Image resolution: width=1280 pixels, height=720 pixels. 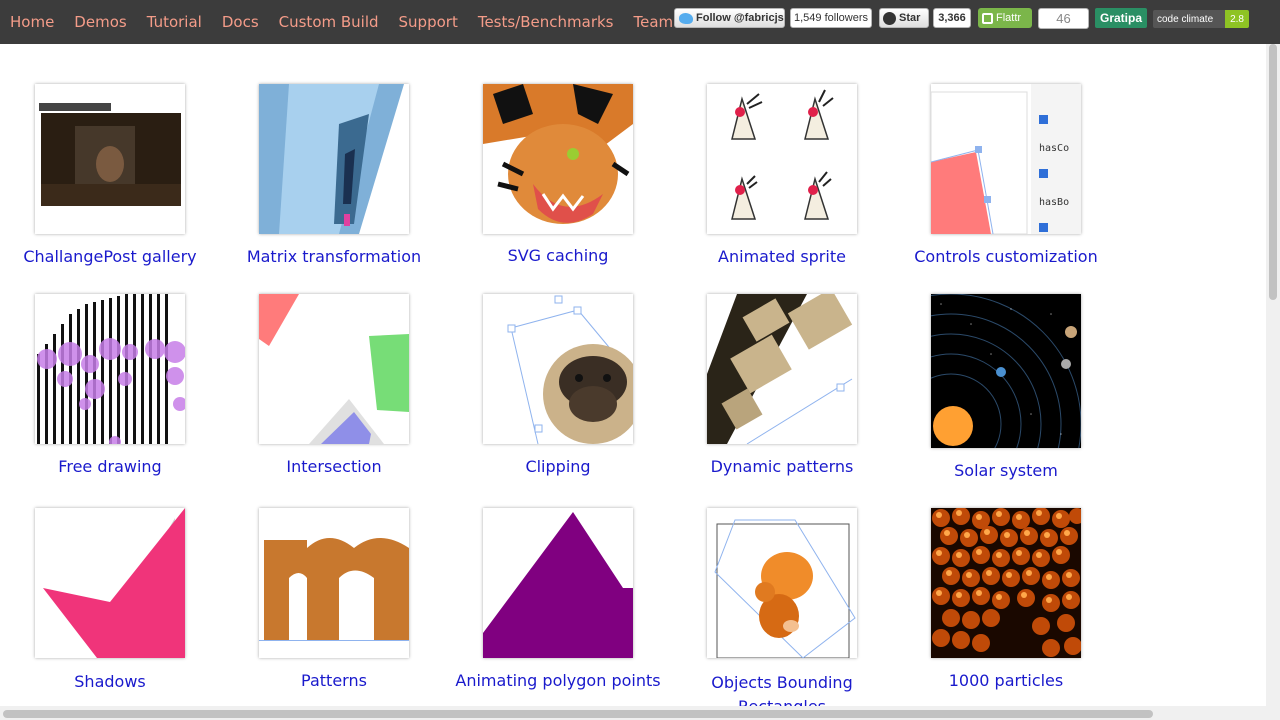 What do you see at coordinates (558, 583) in the screenshot?
I see `polygon-thumbnail` at bounding box center [558, 583].